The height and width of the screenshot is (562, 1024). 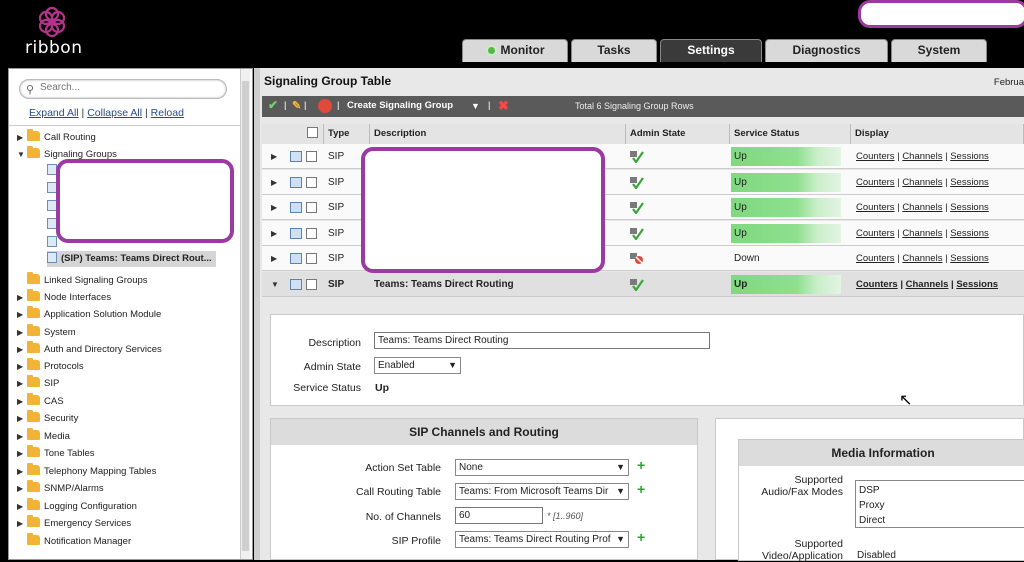 What do you see at coordinates (89, 314) in the screenshot?
I see `tree-item-application-solution-module: ▶ Application Solution Module` at bounding box center [89, 314].